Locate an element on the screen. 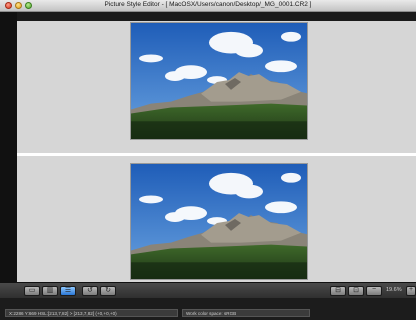  side-by-side-view-button: ▥ is located at coordinates (50, 291).